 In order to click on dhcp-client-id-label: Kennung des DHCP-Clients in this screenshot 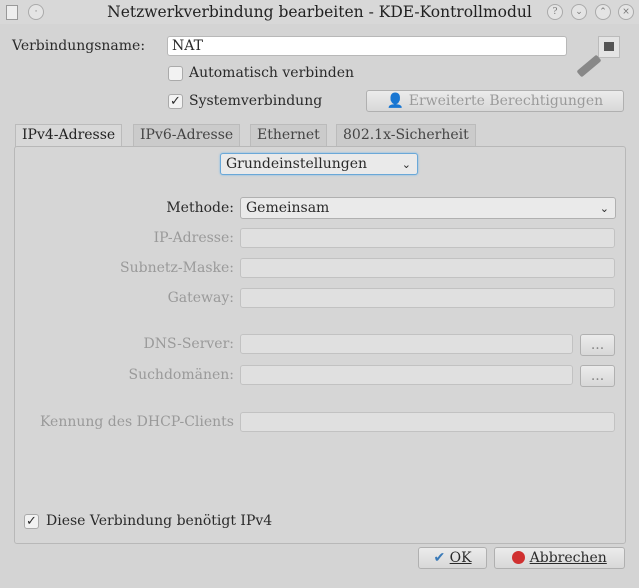, I will do `click(136, 422)`.